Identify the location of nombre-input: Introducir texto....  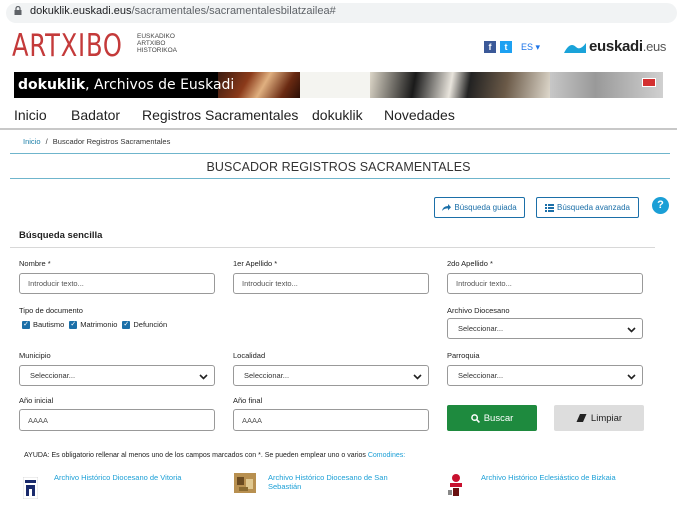
(117, 283).